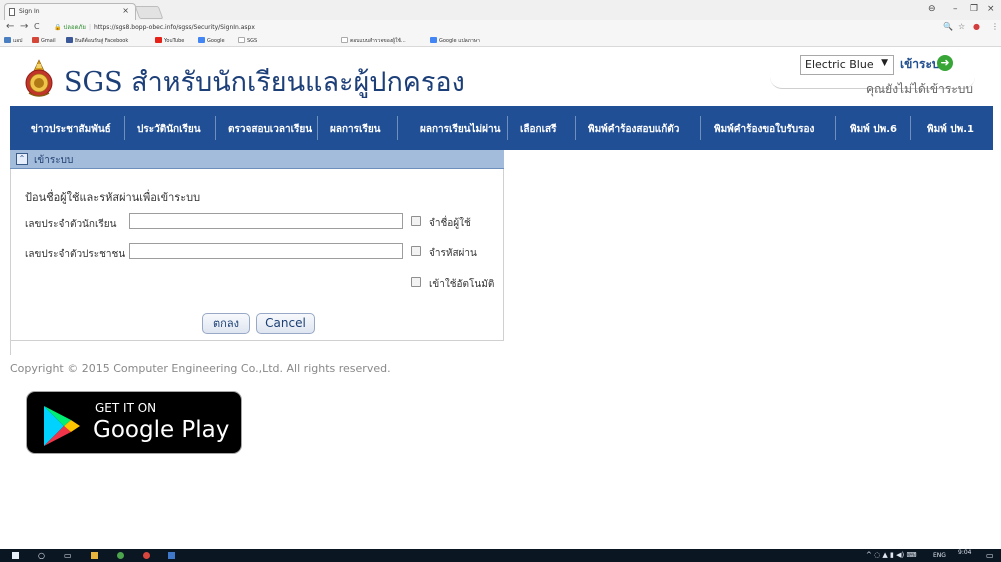 This screenshot has height=562, width=1001. I want to click on menu-icon: ⋮, so click(995, 26).